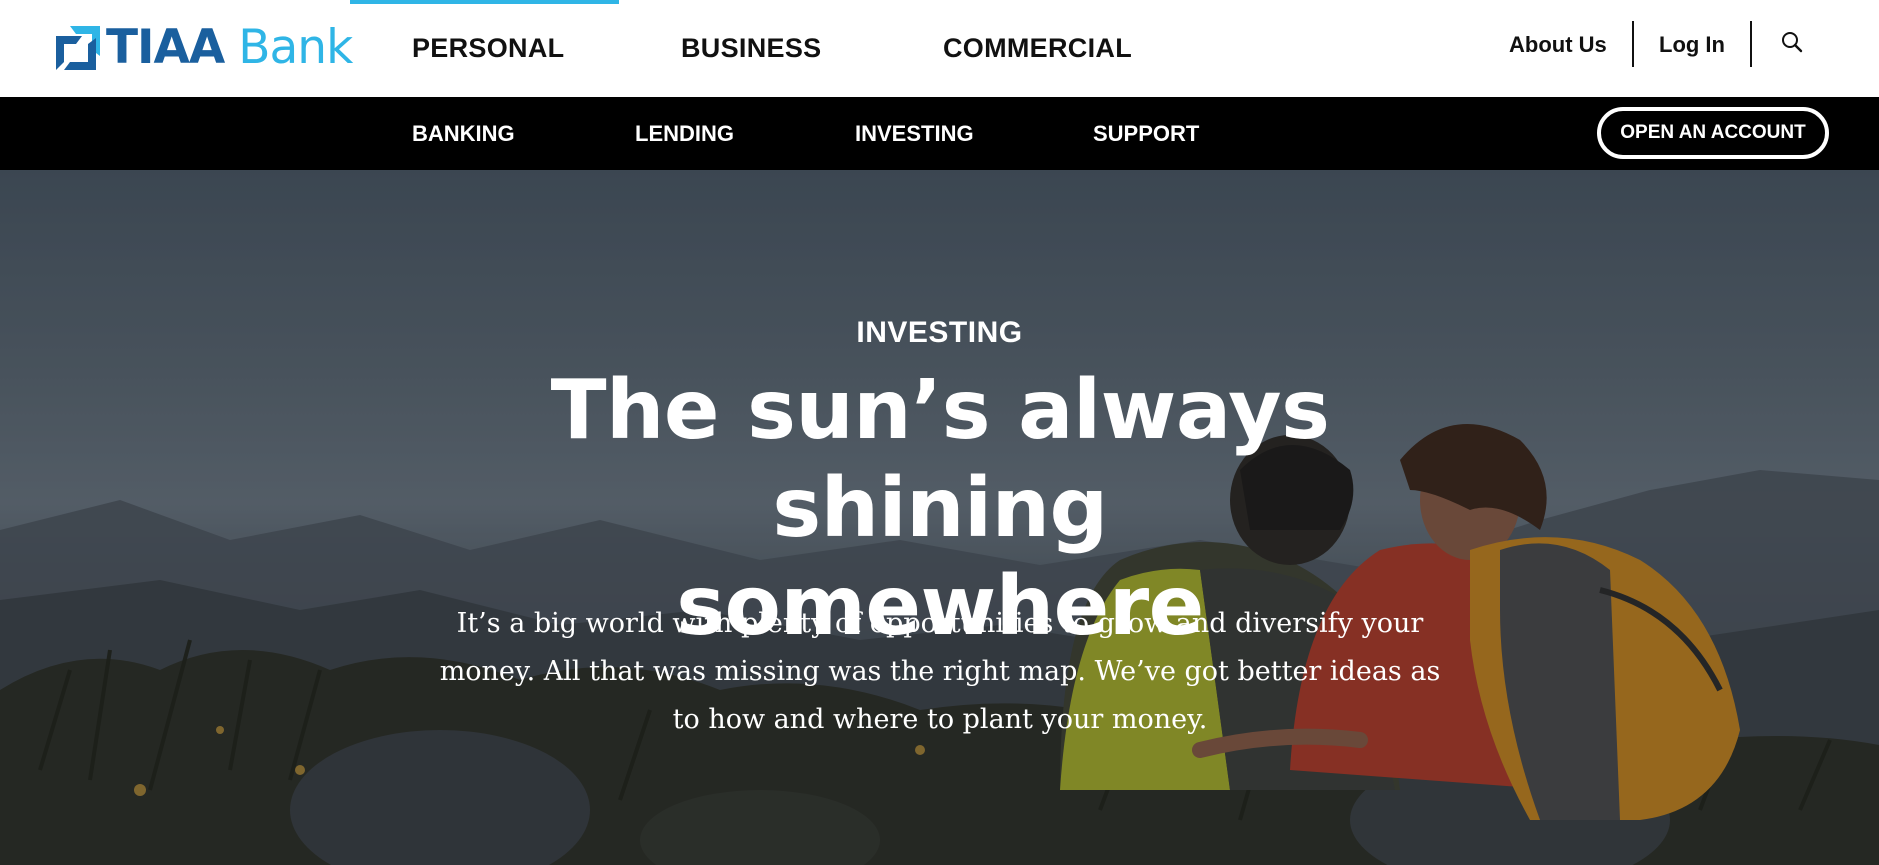 The image size is (1879, 865). What do you see at coordinates (914, 133) in the screenshot?
I see `subnav-investing: INVESTING` at bounding box center [914, 133].